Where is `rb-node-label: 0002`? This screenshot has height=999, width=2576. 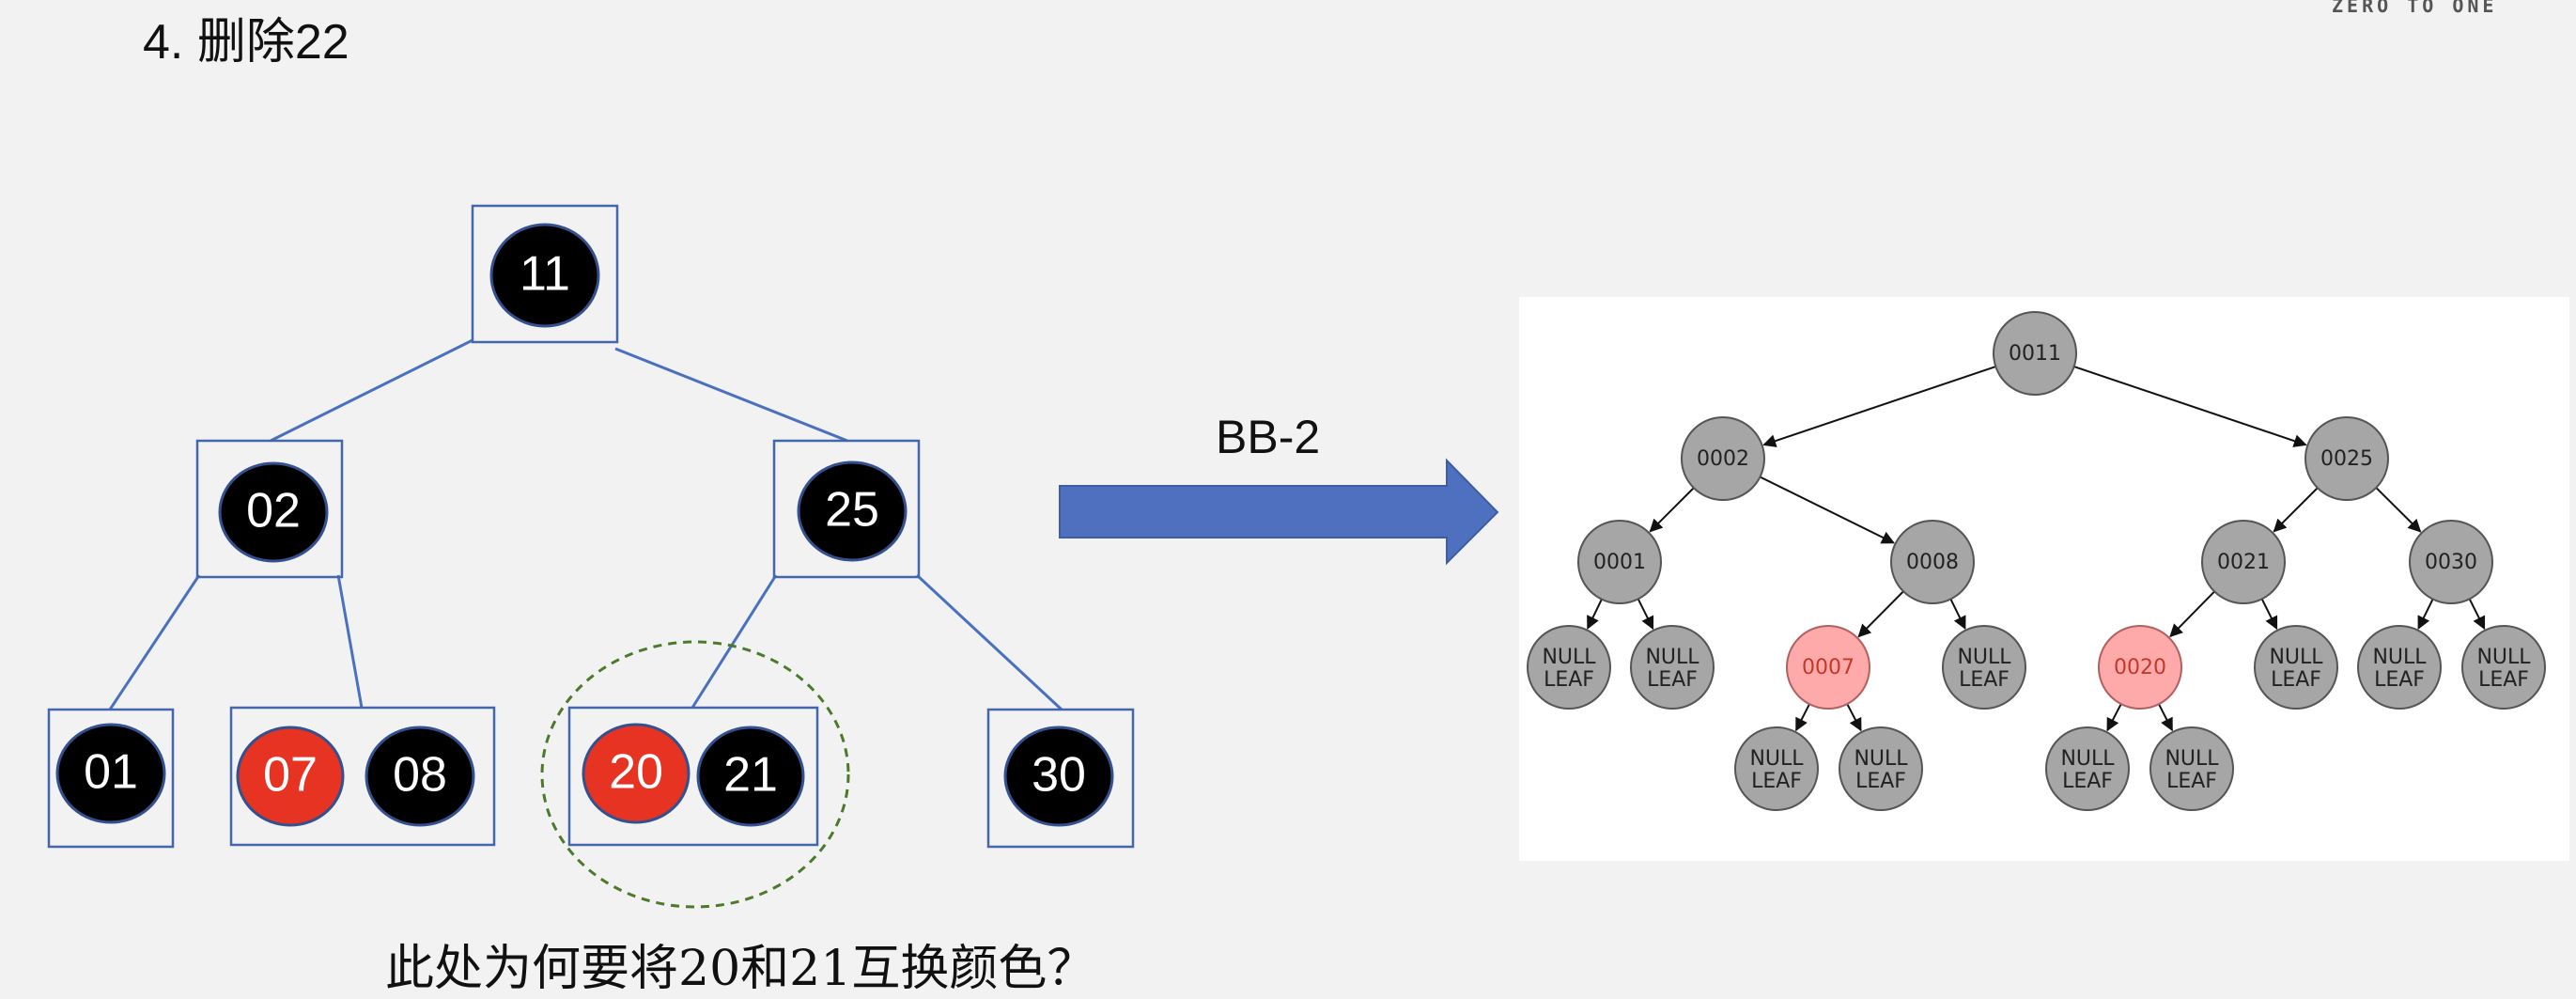 rb-node-label: 0002 is located at coordinates (1723, 459).